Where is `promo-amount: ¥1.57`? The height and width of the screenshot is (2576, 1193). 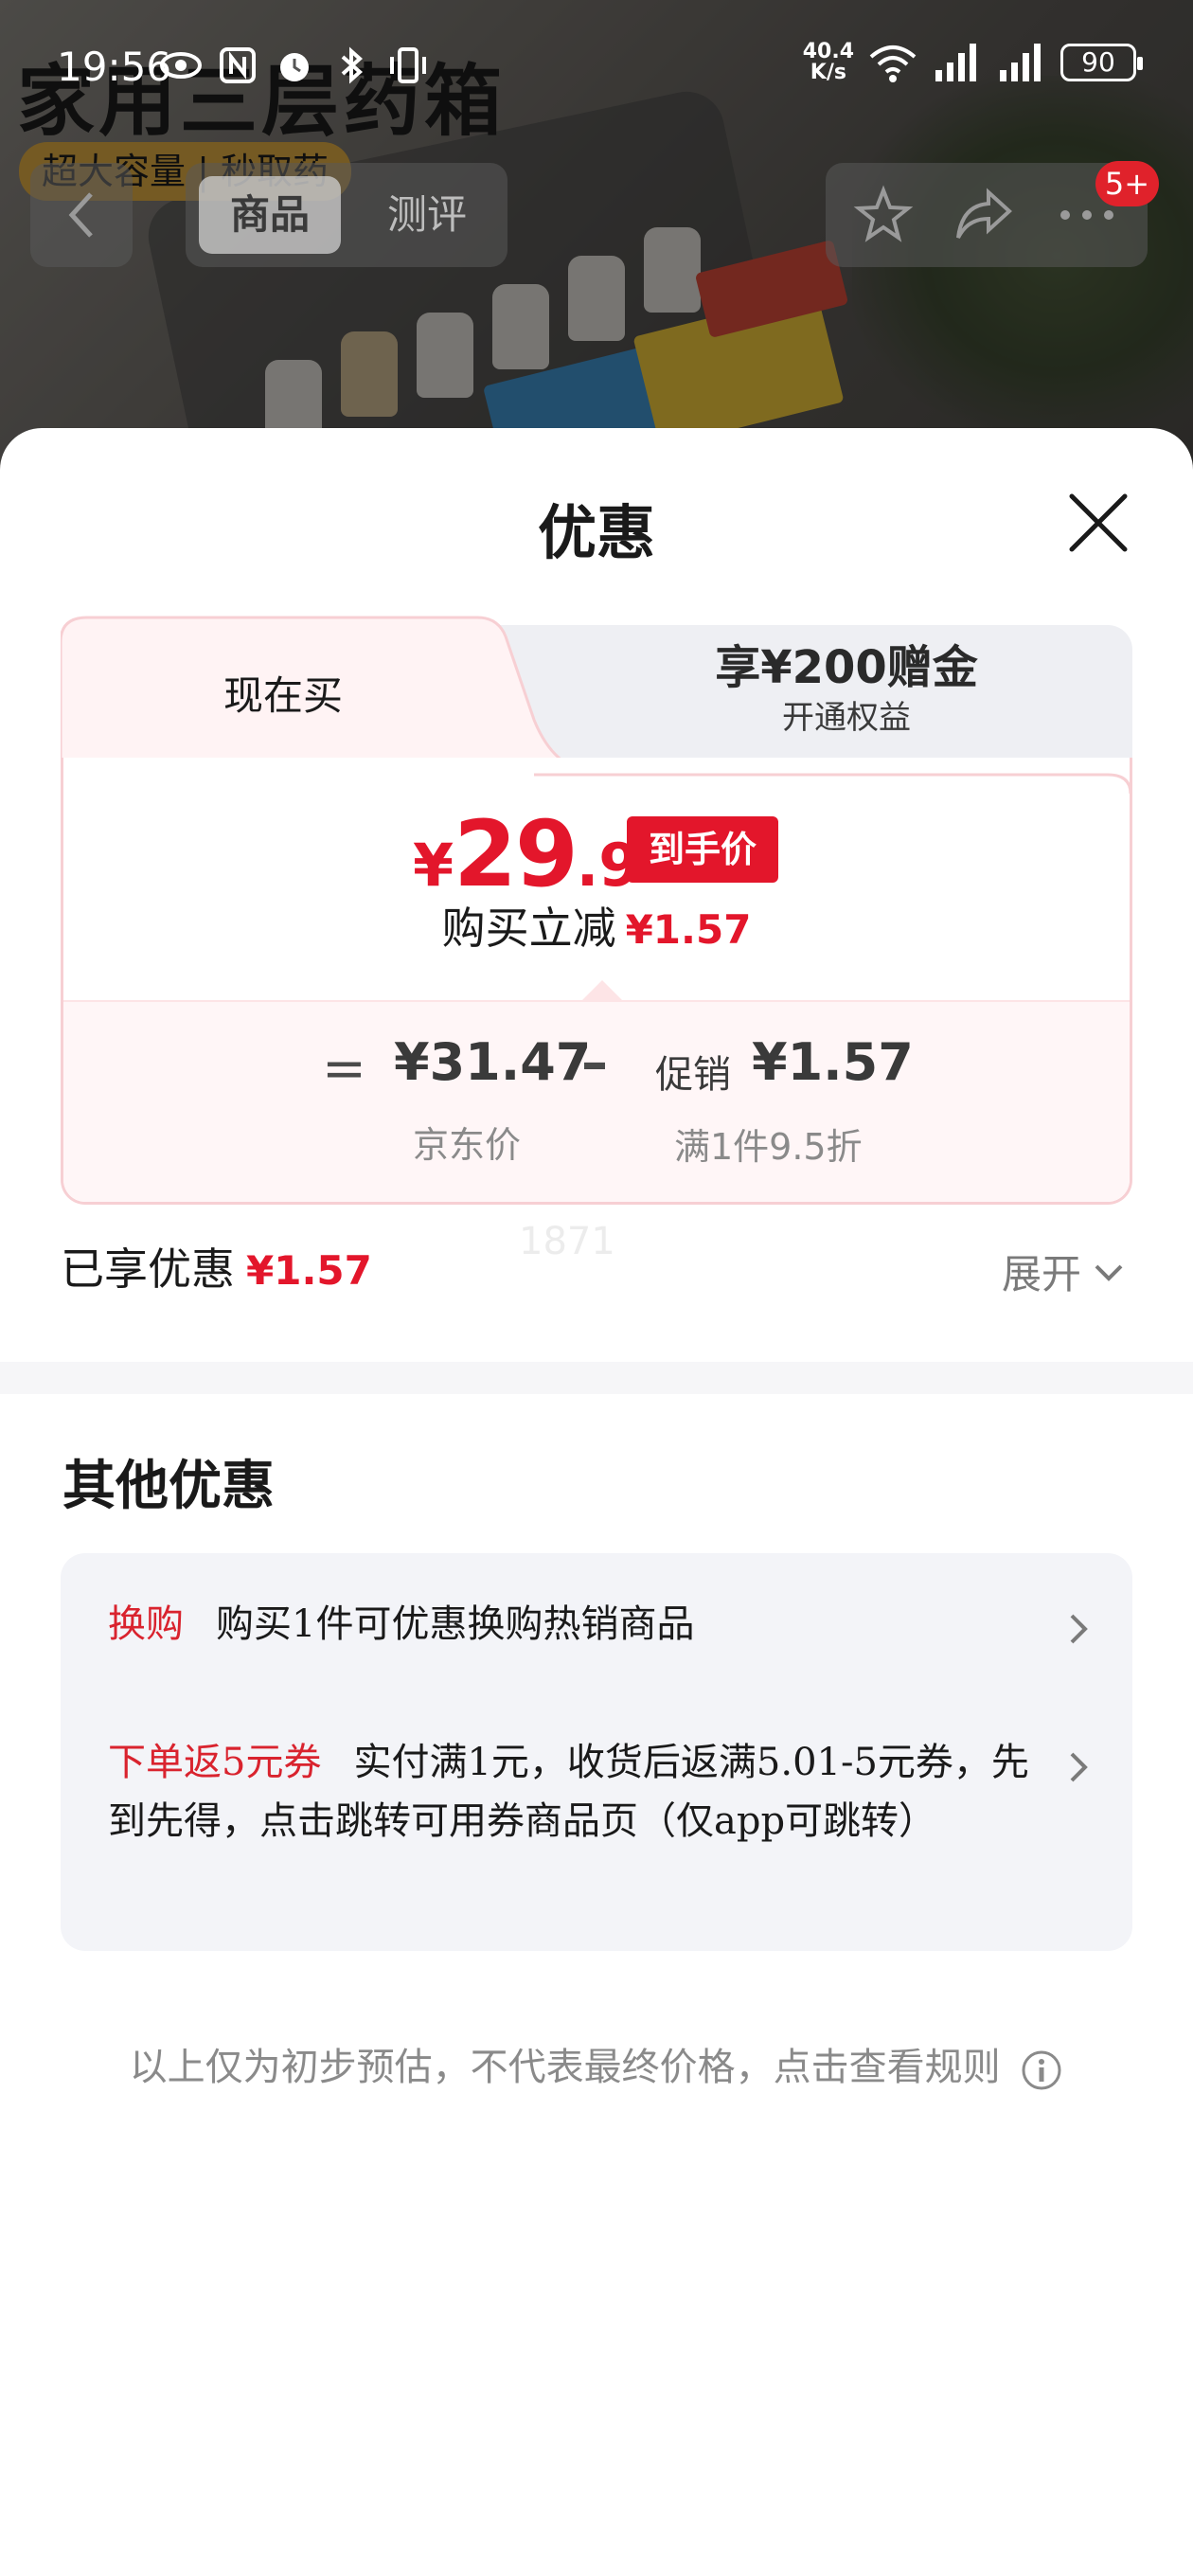 promo-amount: ¥1.57 is located at coordinates (833, 1062).